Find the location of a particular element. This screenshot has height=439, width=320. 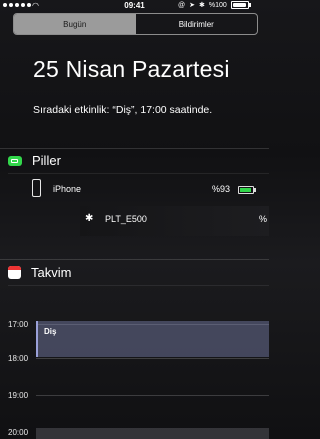

battery-percent: %100 is located at coordinates (217, 5).